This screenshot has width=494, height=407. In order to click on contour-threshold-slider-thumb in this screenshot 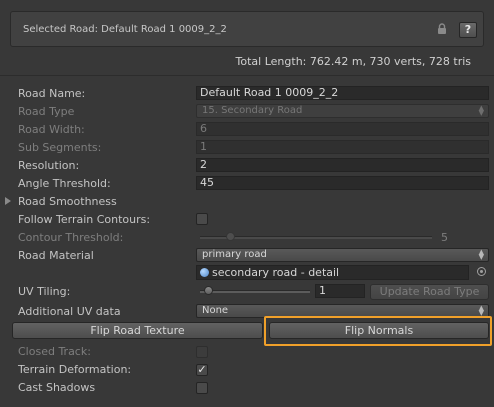, I will do `click(230, 236)`.